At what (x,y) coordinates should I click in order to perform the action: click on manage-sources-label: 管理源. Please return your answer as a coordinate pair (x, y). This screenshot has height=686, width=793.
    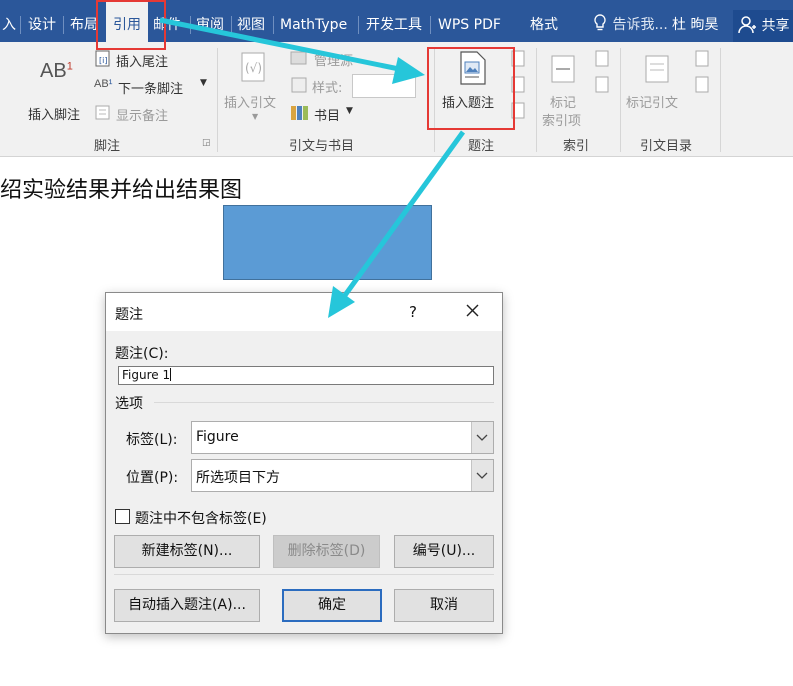
    Looking at the image, I should click on (334, 61).